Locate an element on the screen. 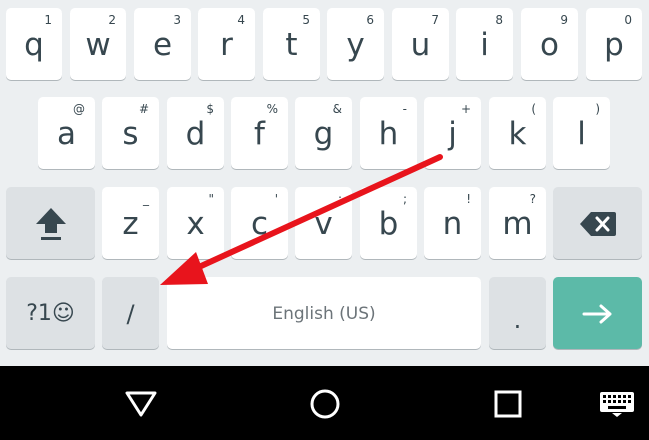  key-label: b is located at coordinates (388, 223).